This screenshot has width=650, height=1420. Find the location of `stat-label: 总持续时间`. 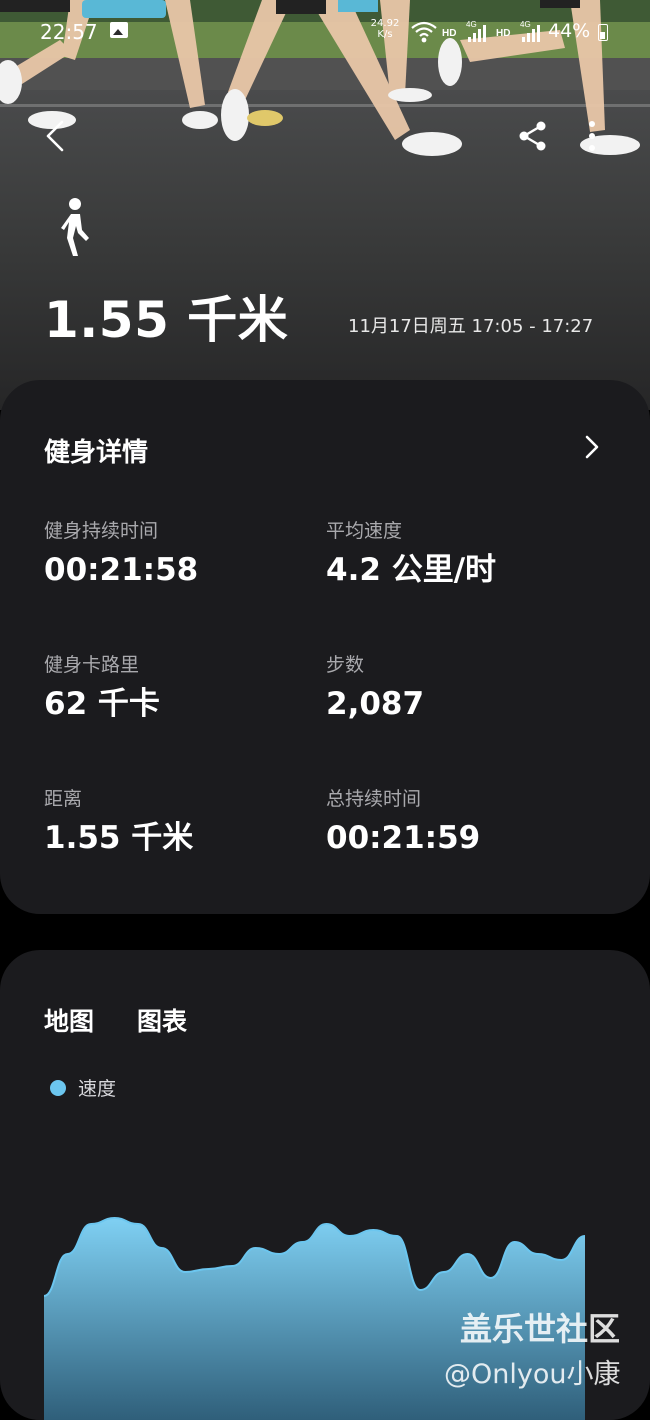

stat-label: 总持续时间 is located at coordinates (466, 799).